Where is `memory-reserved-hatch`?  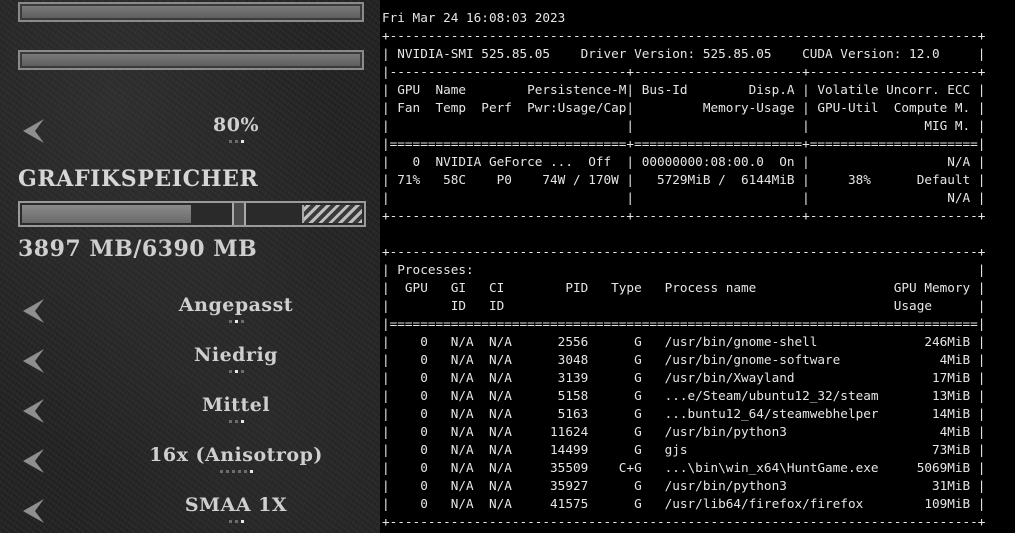
memory-reserved-hatch is located at coordinates (332, 214).